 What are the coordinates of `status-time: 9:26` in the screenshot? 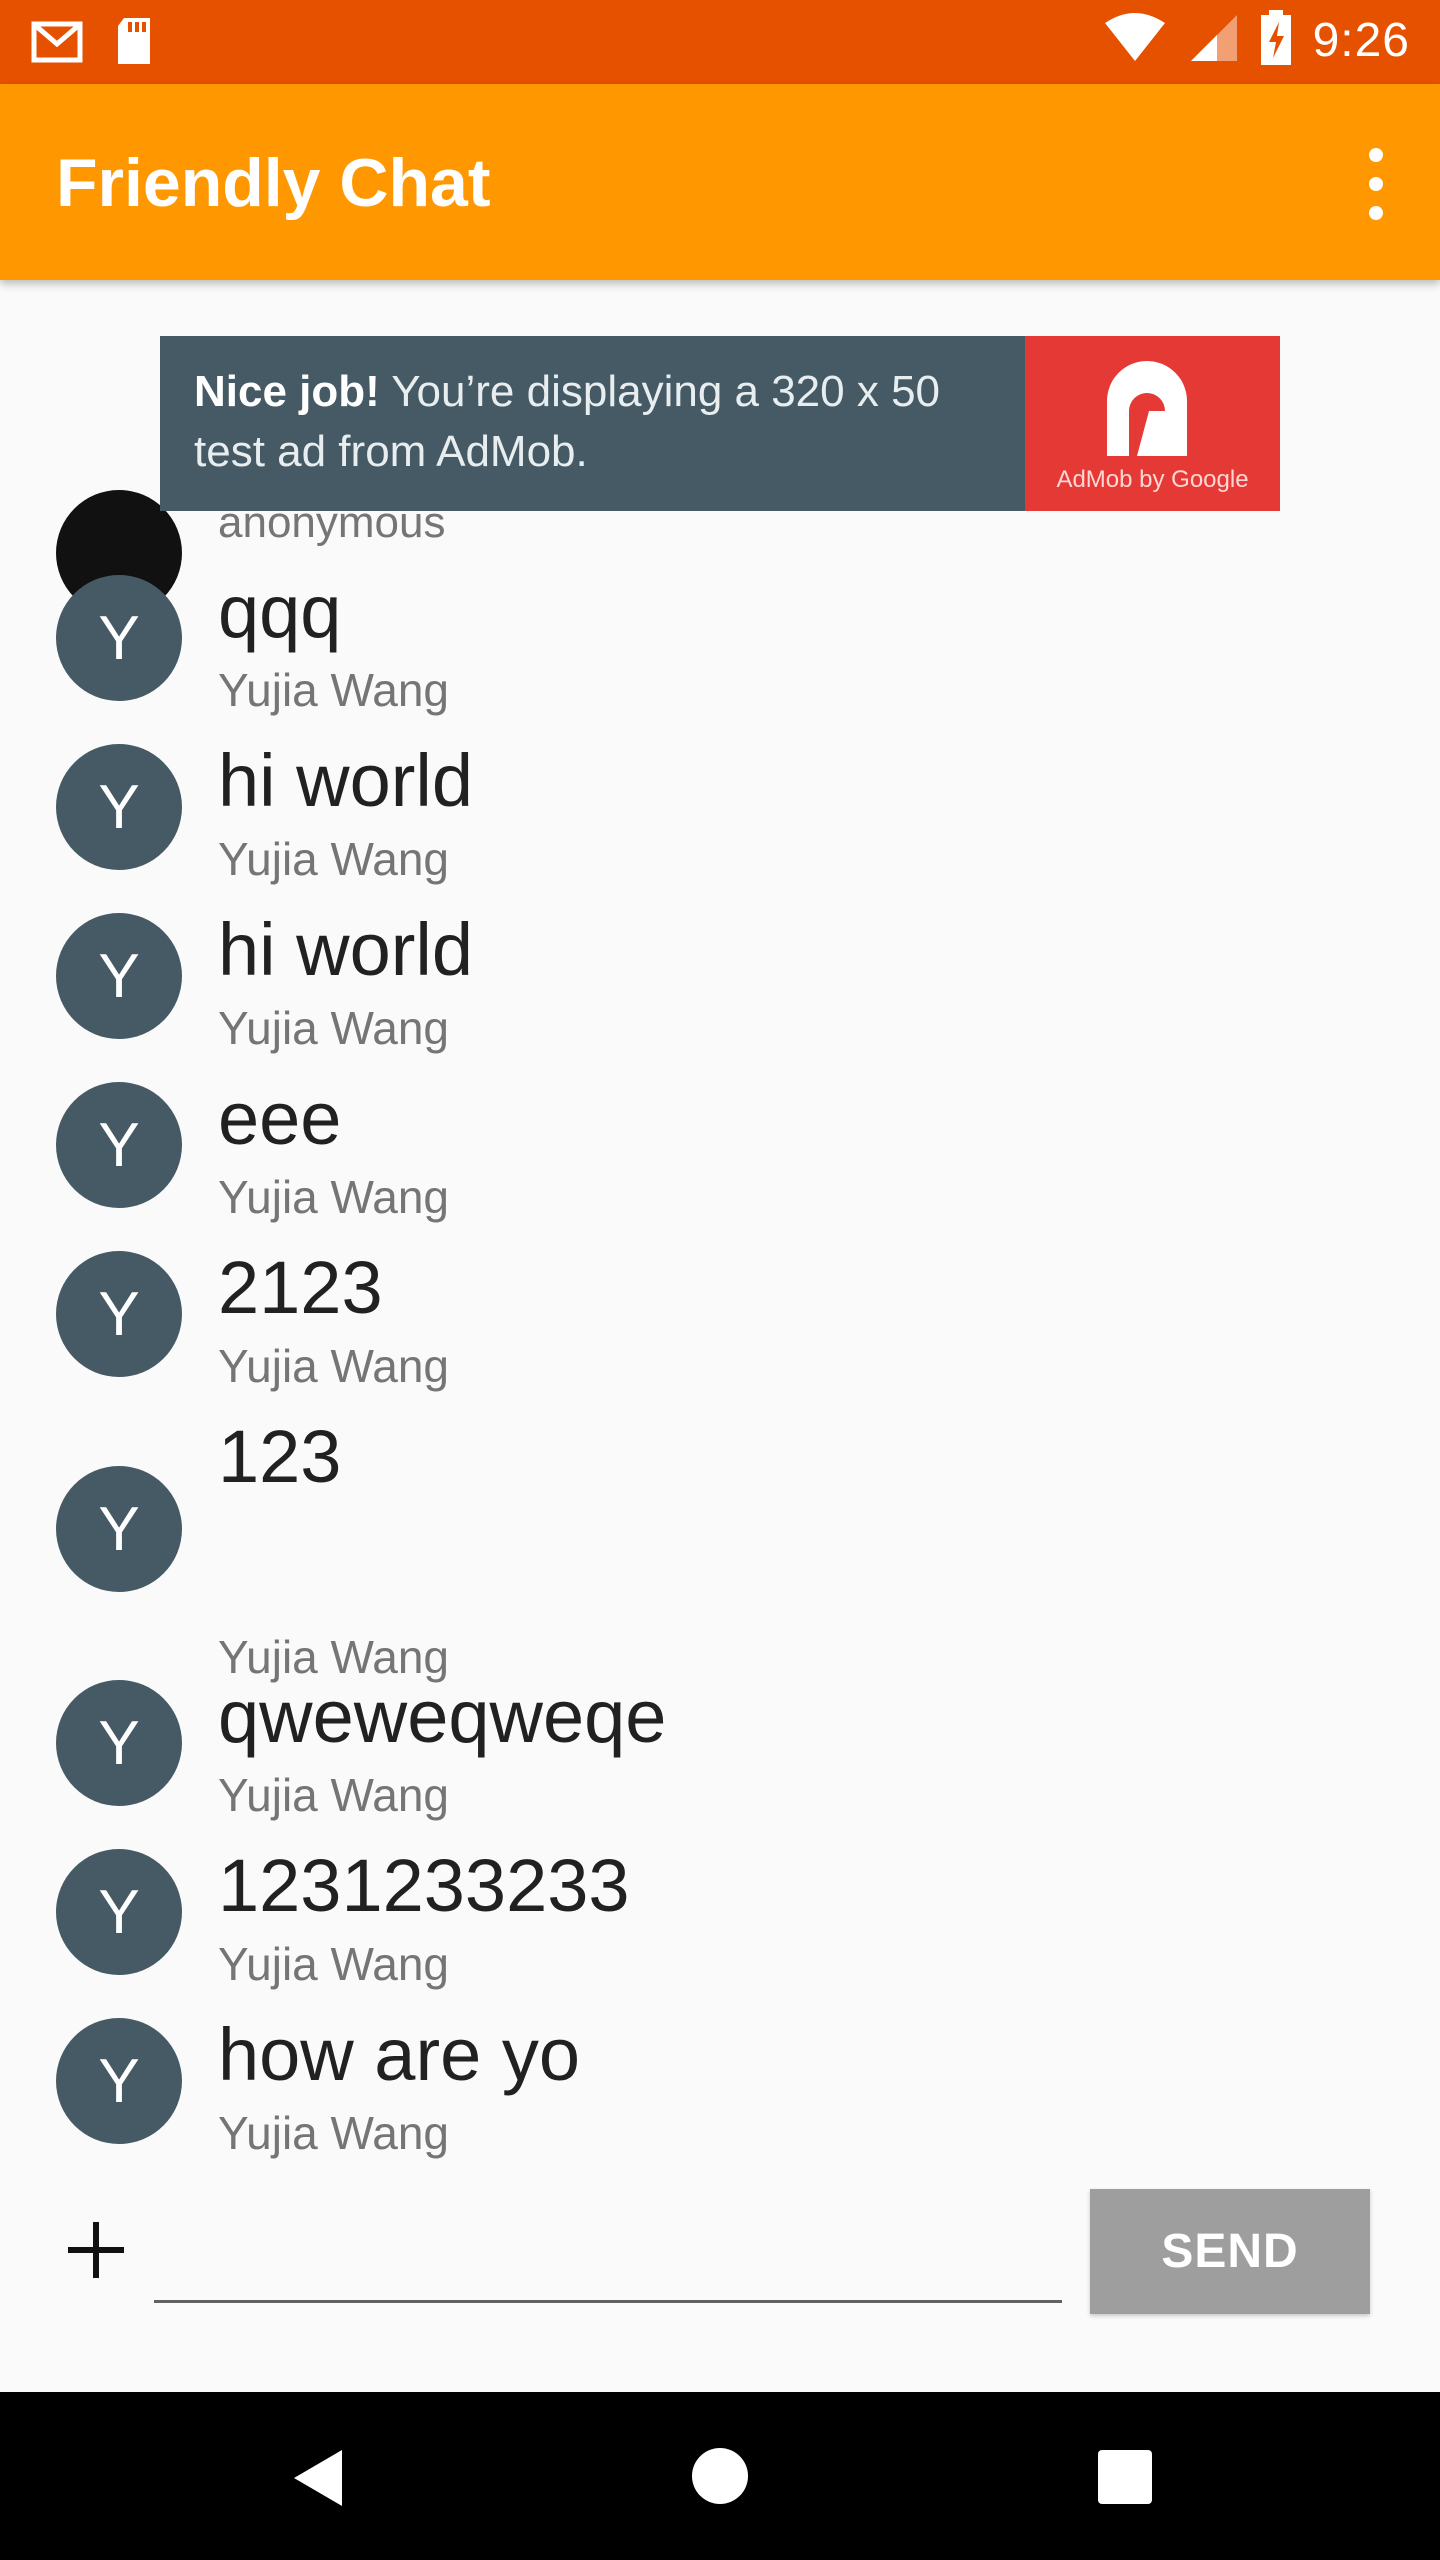 It's located at (1361, 40).